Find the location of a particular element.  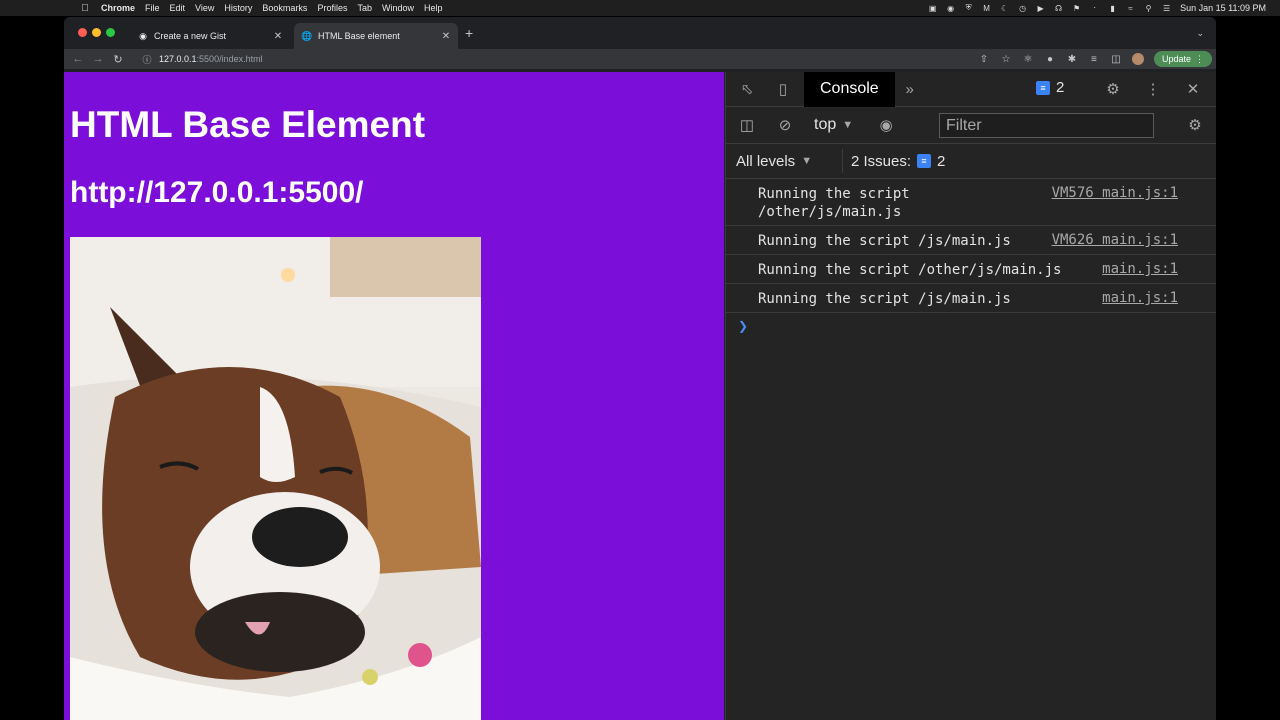

extension-blue-icon: ● is located at coordinates (1050, 59).